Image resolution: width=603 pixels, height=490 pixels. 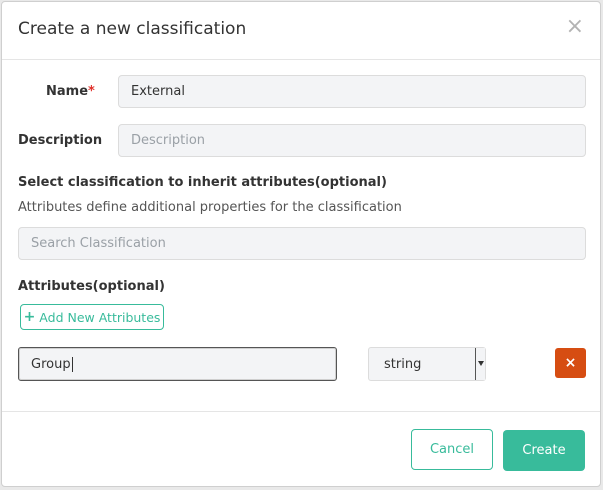 I want to click on add-new-attributes-label: Add New Attributes, so click(x=100, y=317).